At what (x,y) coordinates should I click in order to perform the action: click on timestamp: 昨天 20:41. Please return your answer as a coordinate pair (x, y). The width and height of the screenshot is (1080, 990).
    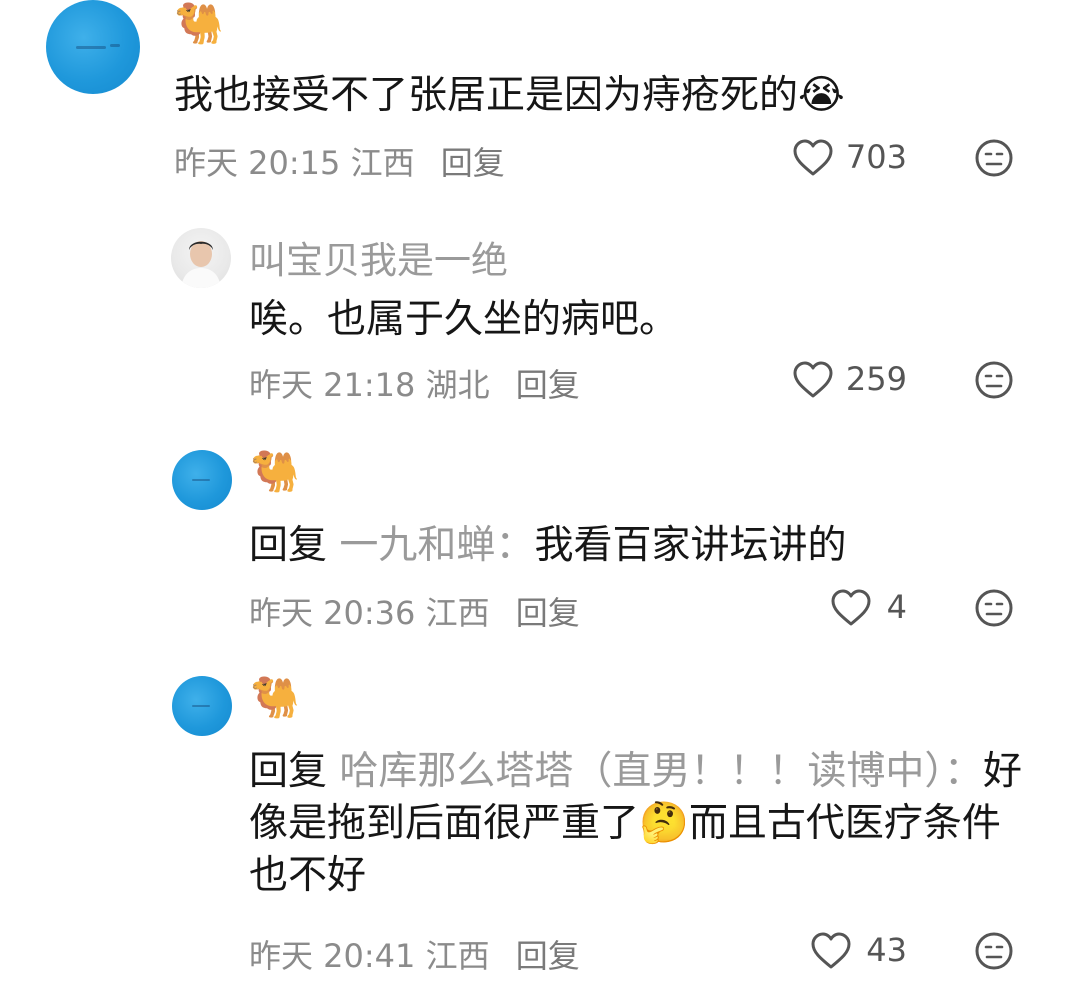
    Looking at the image, I should click on (332, 956).